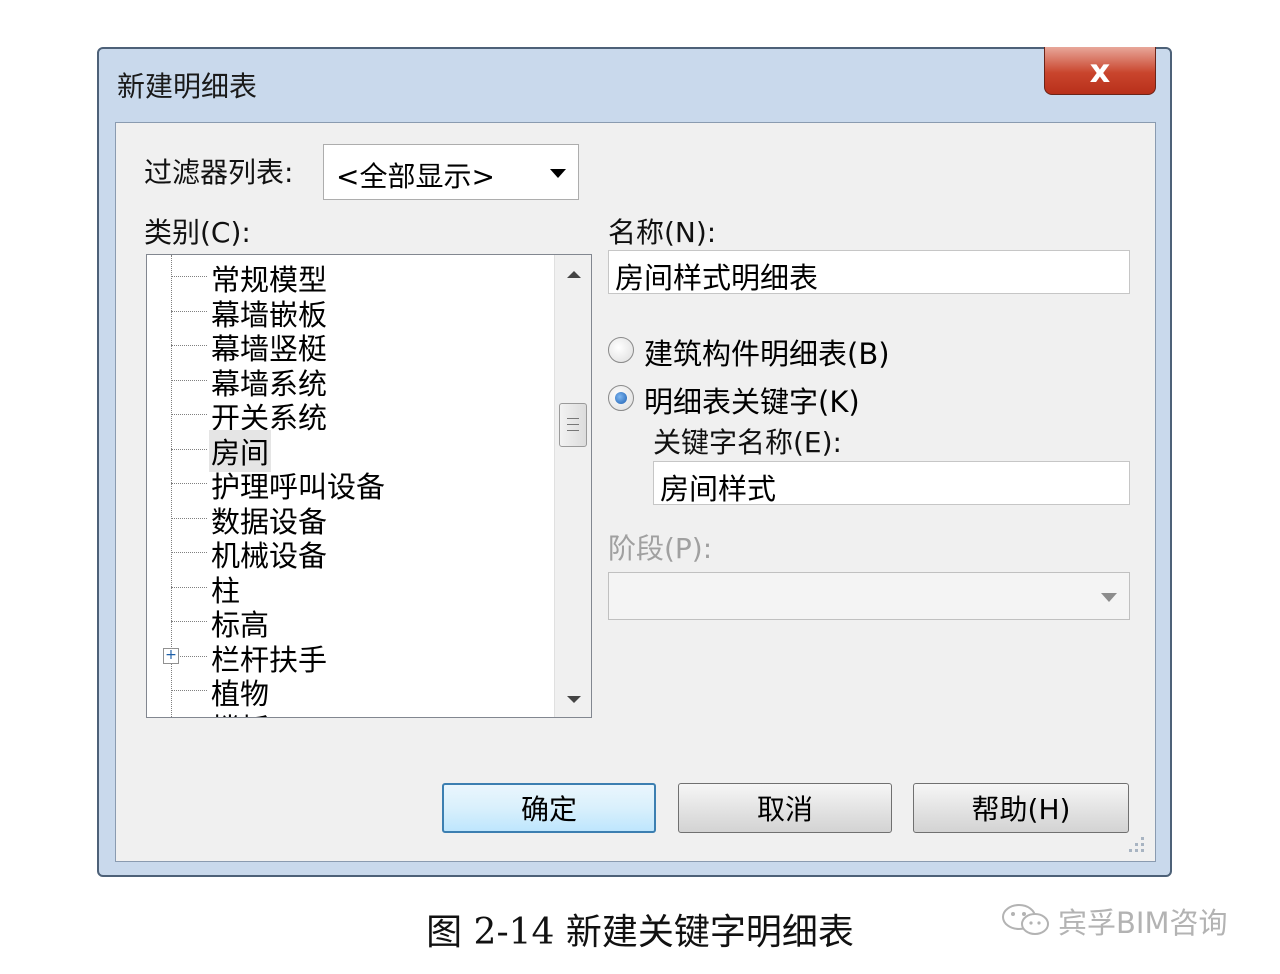 This screenshot has width=1280, height=974. What do you see at coordinates (240, 712) in the screenshot?
I see `tree-item-label: 楼板` at bounding box center [240, 712].